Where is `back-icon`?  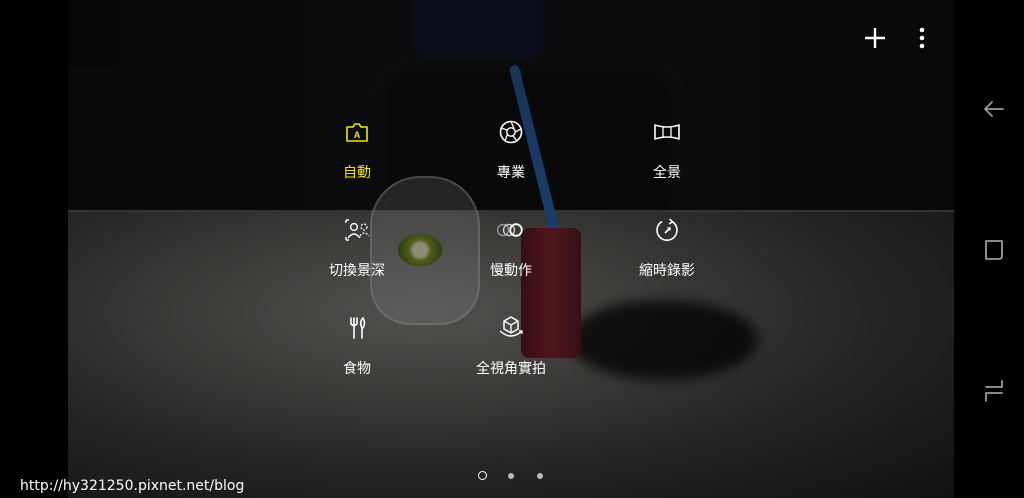
back-icon is located at coordinates (994, 109).